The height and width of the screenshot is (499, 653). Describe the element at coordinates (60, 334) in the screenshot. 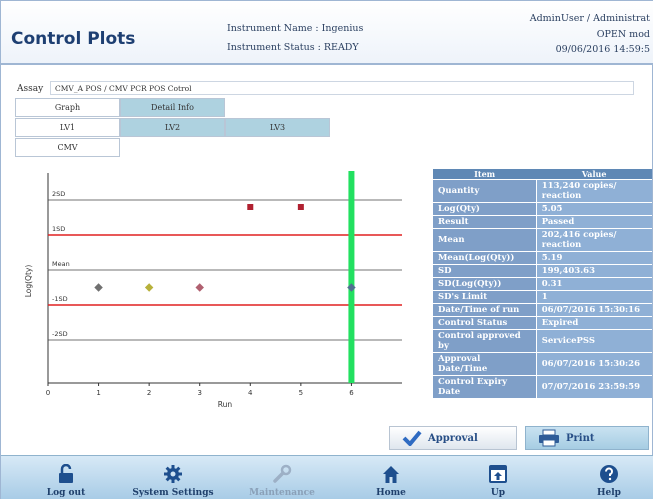

I see `level-label: -2SD` at that location.